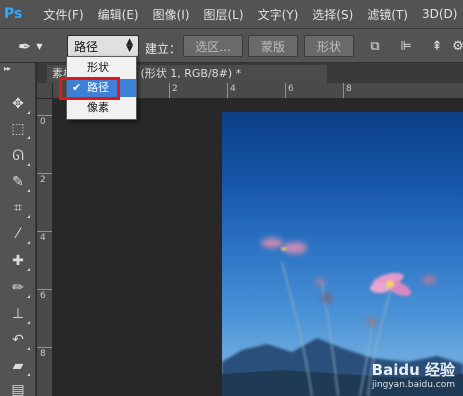 This screenshot has height=396, width=463. Describe the element at coordinates (18, 387) in the screenshot. I see `gradient-tool-icon: ▤` at that location.